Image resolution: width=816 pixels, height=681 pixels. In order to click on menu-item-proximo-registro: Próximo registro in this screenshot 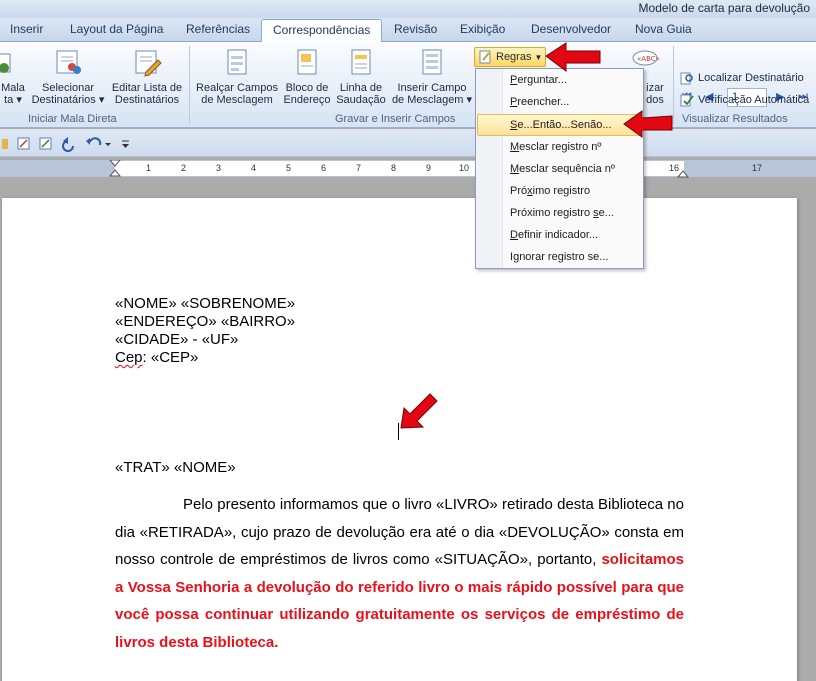, I will do `click(559, 191)`.